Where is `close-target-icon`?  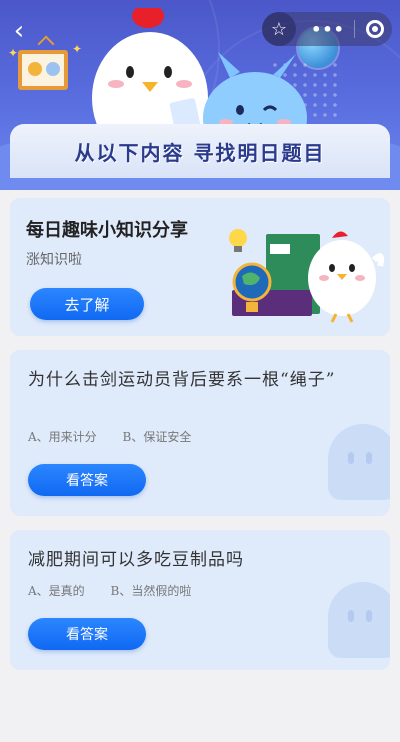
close-target-icon is located at coordinates (375, 29).